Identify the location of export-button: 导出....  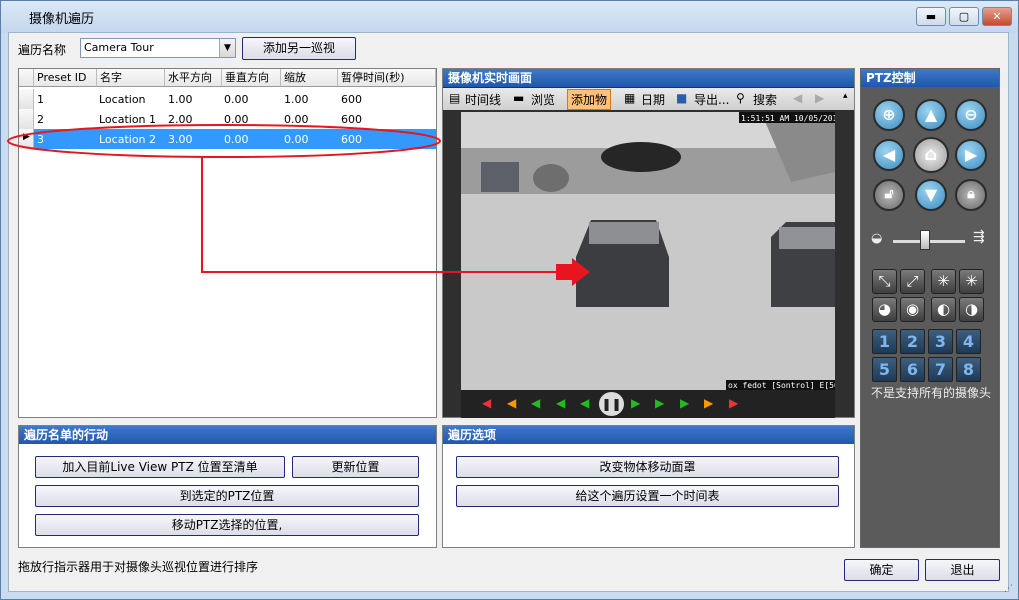
(711, 99).